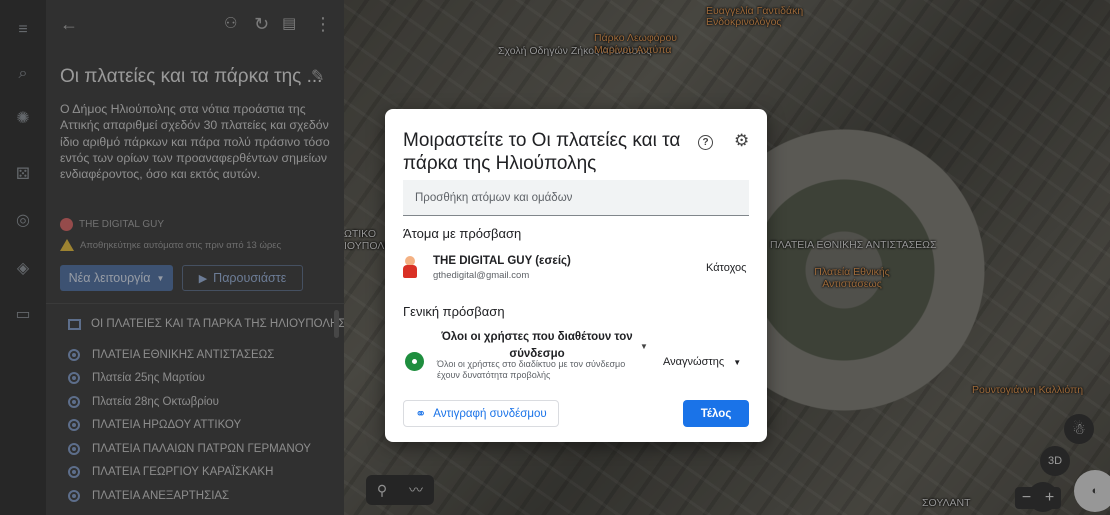 This screenshot has height=515, width=1110. What do you see at coordinates (726, 268) in the screenshot?
I see `user-role: Κάτοχος` at bounding box center [726, 268].